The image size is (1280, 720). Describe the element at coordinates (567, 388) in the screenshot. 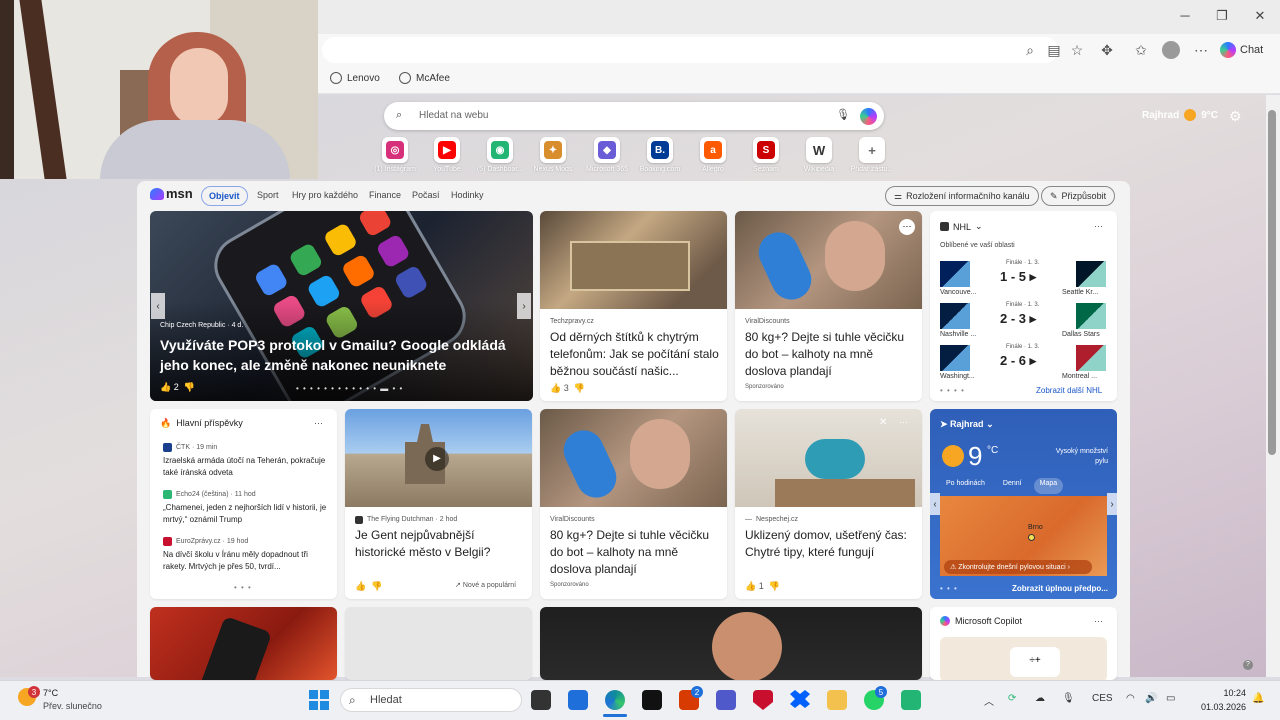

I see `card-like-button: 👍 3 👎` at that location.